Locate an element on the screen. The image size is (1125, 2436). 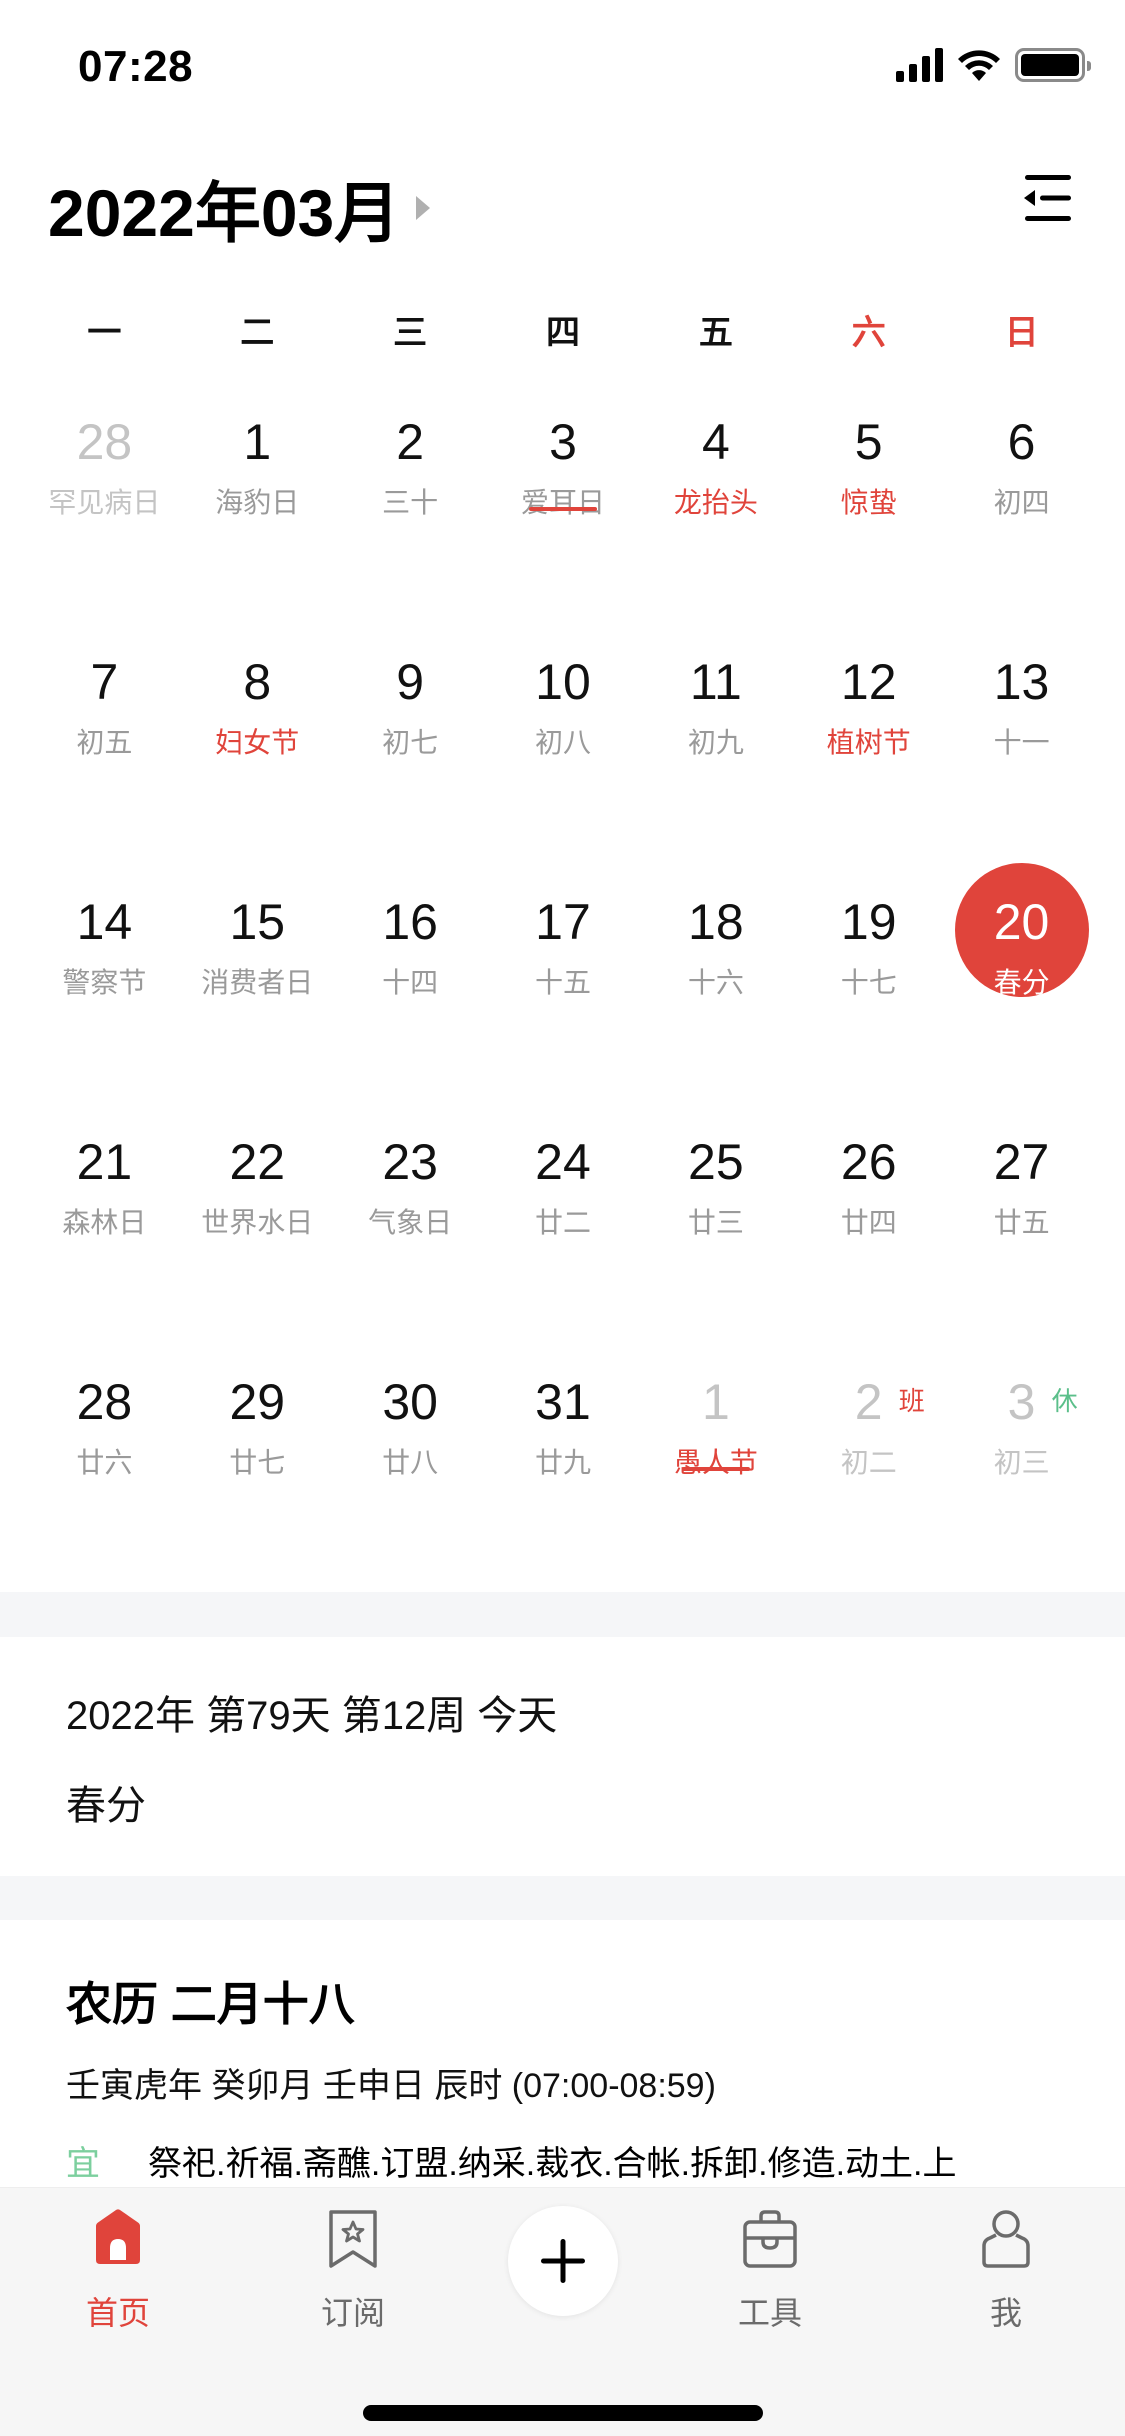
calendar-day: 2 三十 is located at coordinates (410, 515).